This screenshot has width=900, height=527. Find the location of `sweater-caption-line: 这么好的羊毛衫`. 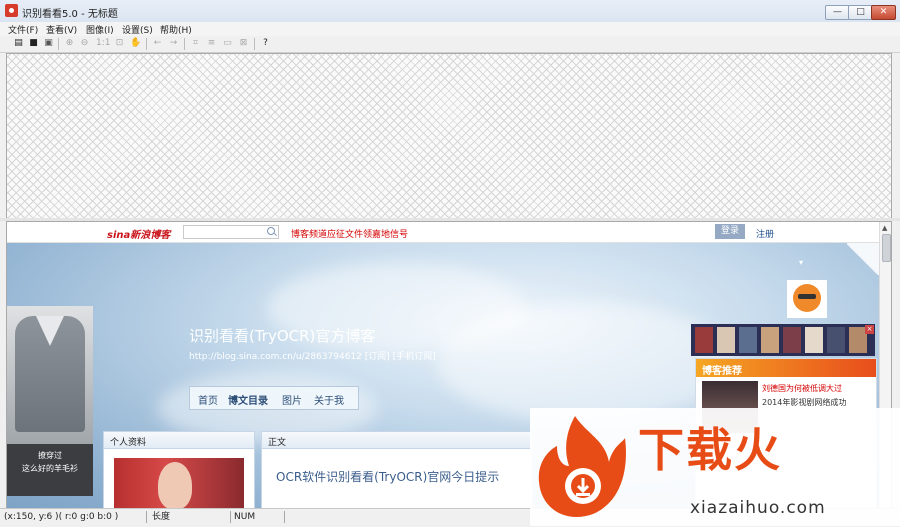

sweater-caption-line: 这么好的羊毛衫 is located at coordinates (50, 468).